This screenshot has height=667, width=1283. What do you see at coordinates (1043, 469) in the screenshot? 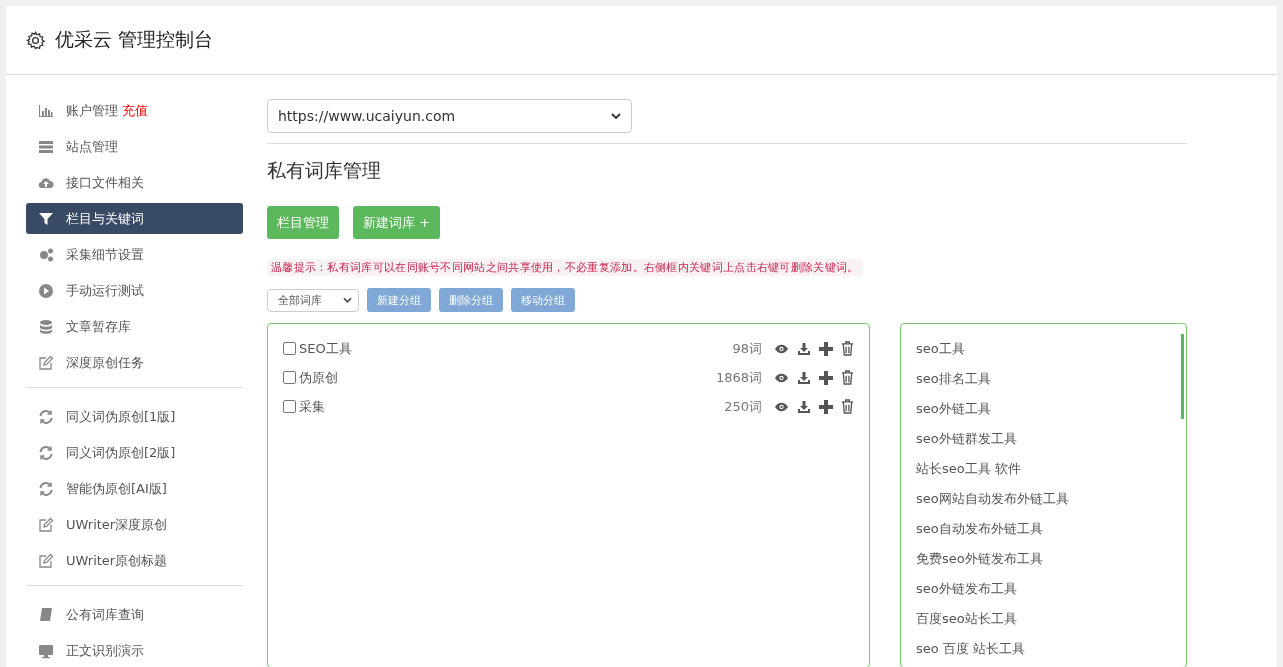
I see `keyword-item: 站长seo工具 软件` at bounding box center [1043, 469].